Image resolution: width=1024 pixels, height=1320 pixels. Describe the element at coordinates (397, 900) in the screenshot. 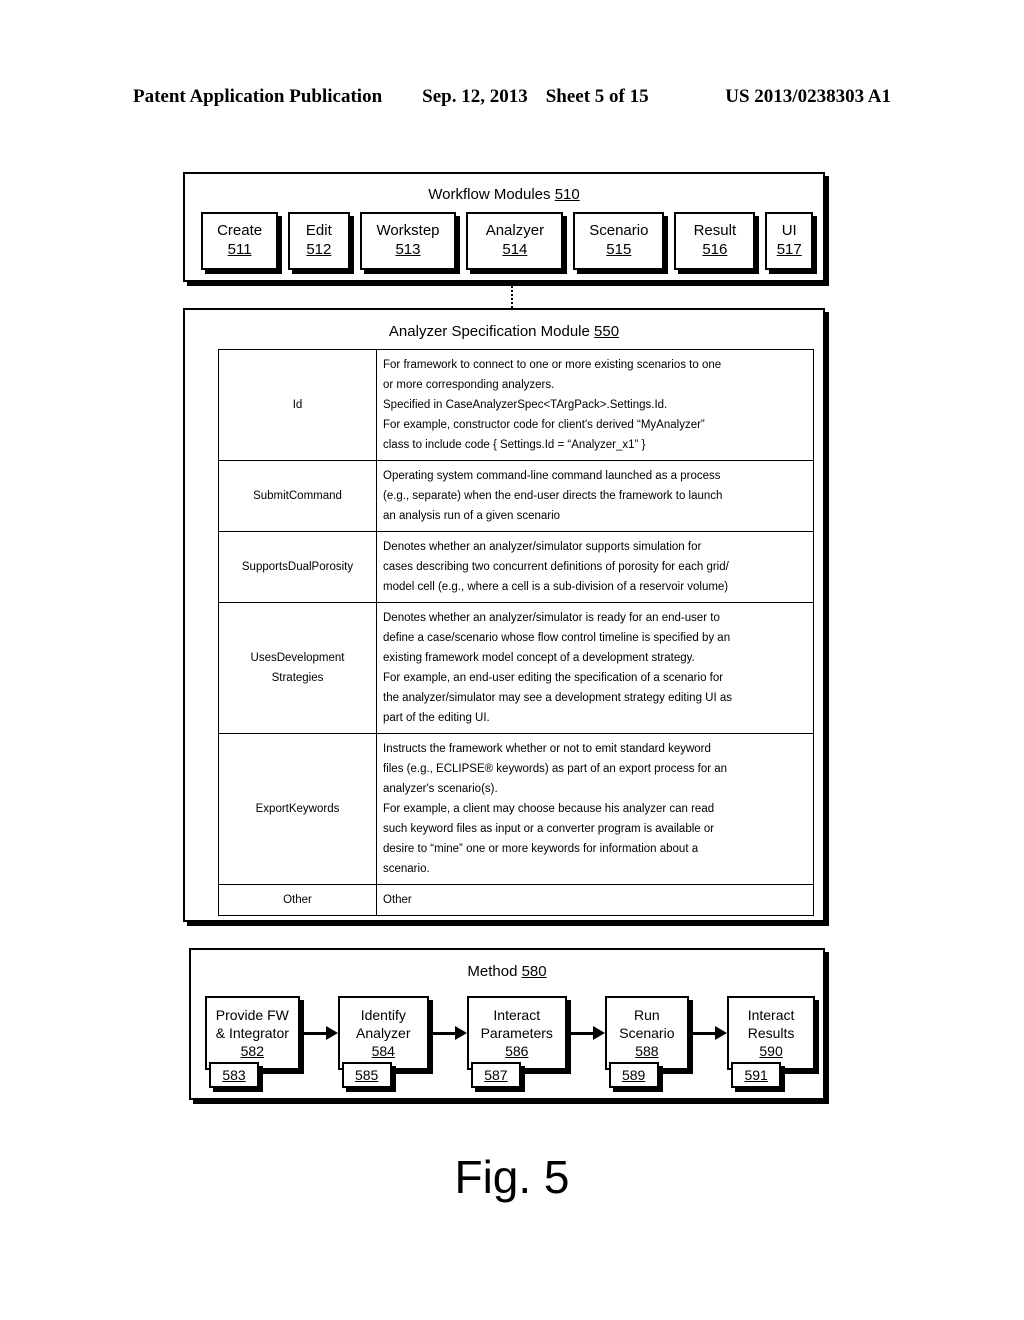

I see `spec-desc-line: Other` at that location.